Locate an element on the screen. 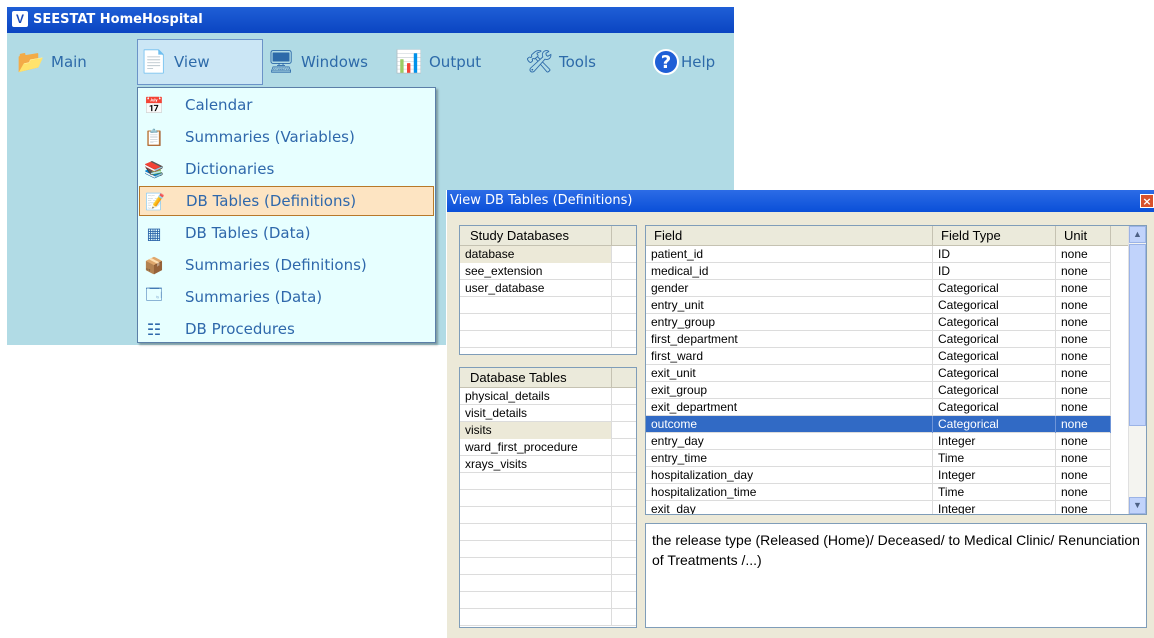 The height and width of the screenshot is (638, 1154). field-name-cell: hospitalization_day is located at coordinates (789, 475).